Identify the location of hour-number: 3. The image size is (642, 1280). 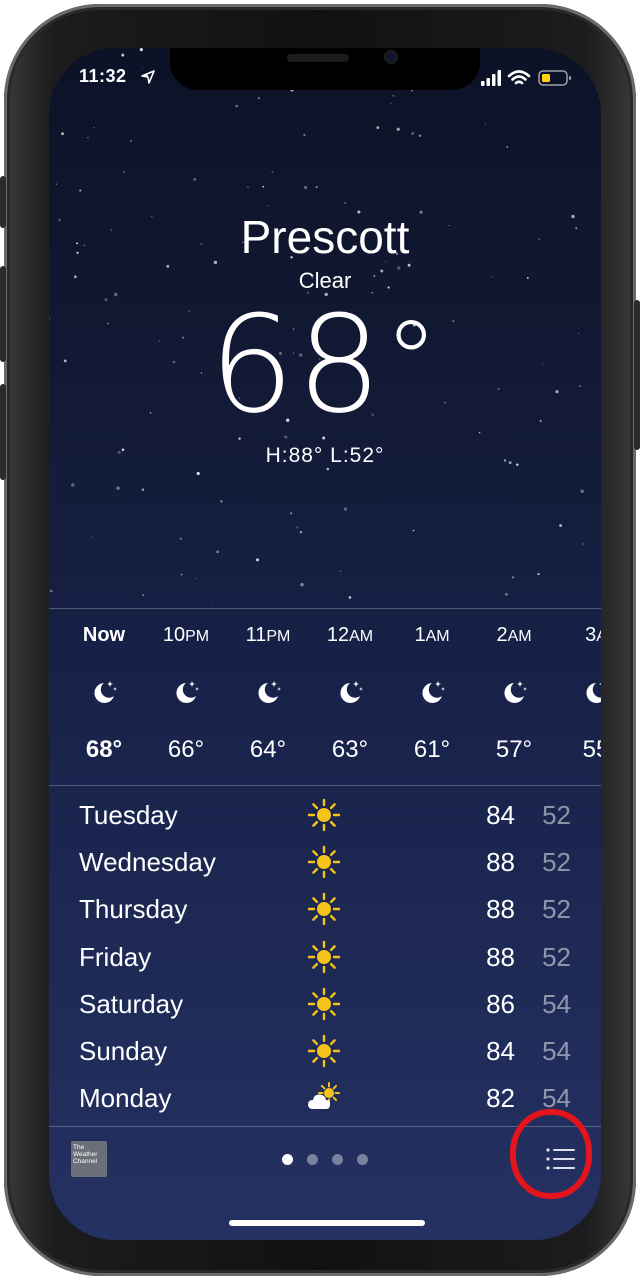
(591, 635).